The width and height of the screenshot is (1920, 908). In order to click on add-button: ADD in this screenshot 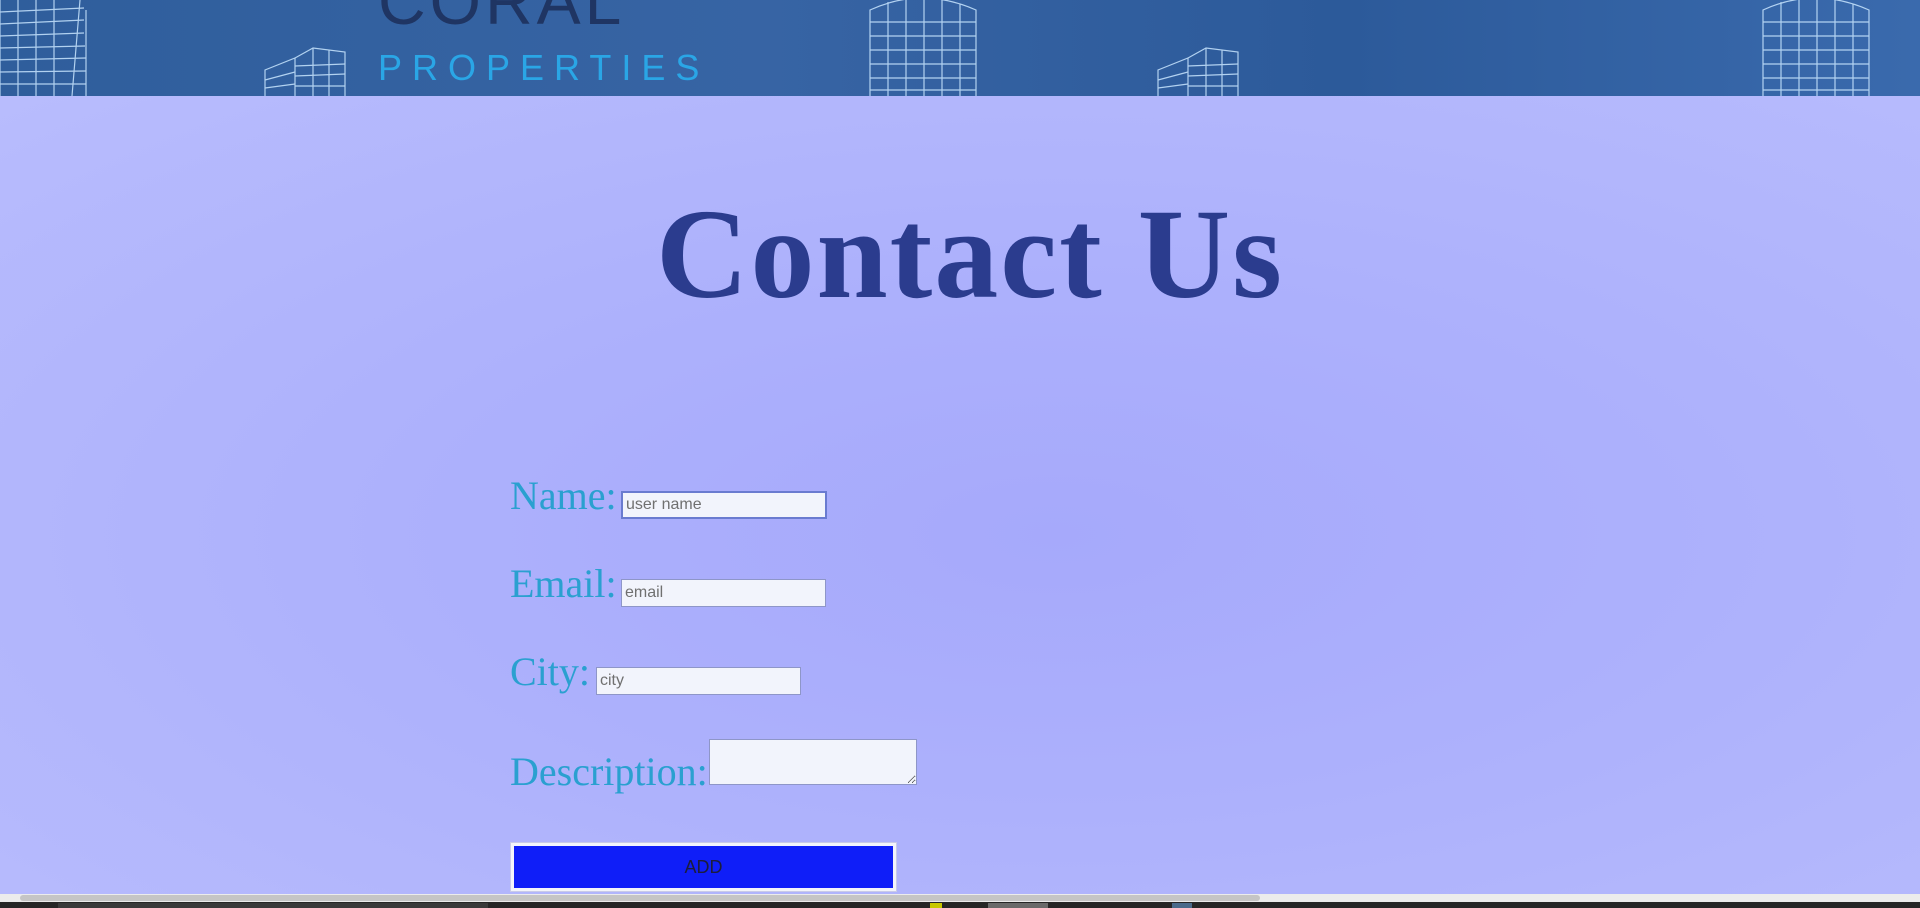, I will do `click(703, 867)`.